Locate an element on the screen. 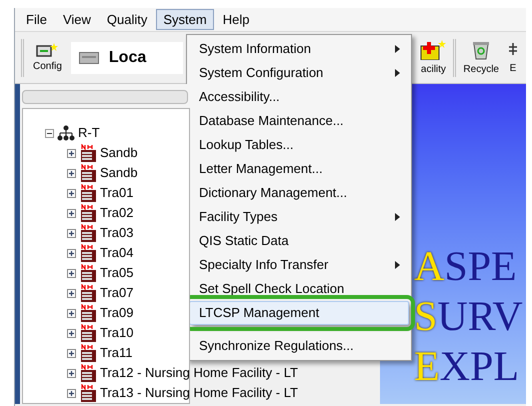 The height and width of the screenshot is (406, 532). trash-bin-icon is located at coordinates (481, 50).